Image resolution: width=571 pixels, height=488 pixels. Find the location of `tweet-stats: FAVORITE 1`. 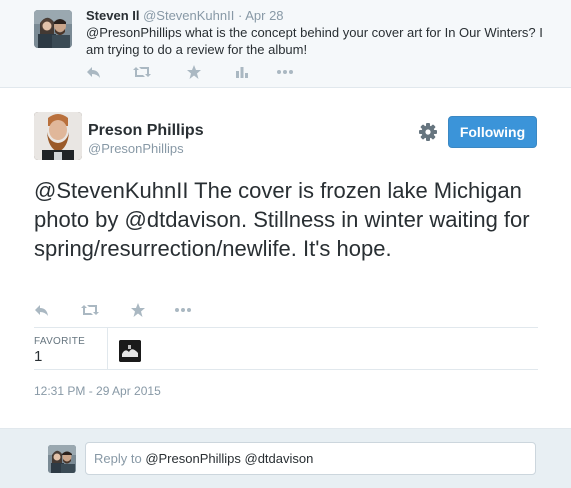

tweet-stats: FAVORITE 1 is located at coordinates (286, 348).